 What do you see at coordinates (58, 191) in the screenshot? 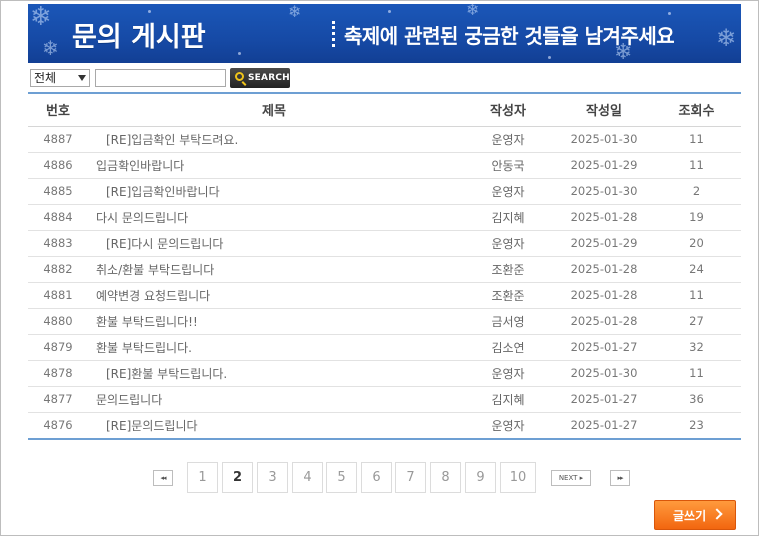
I see `post-number: 4885` at bounding box center [58, 191].